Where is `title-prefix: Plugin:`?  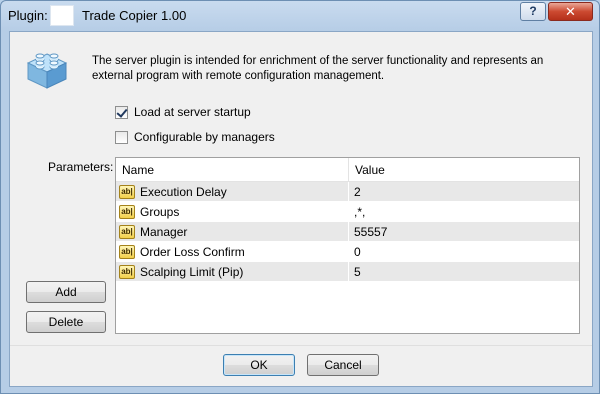 title-prefix: Plugin: is located at coordinates (28, 15).